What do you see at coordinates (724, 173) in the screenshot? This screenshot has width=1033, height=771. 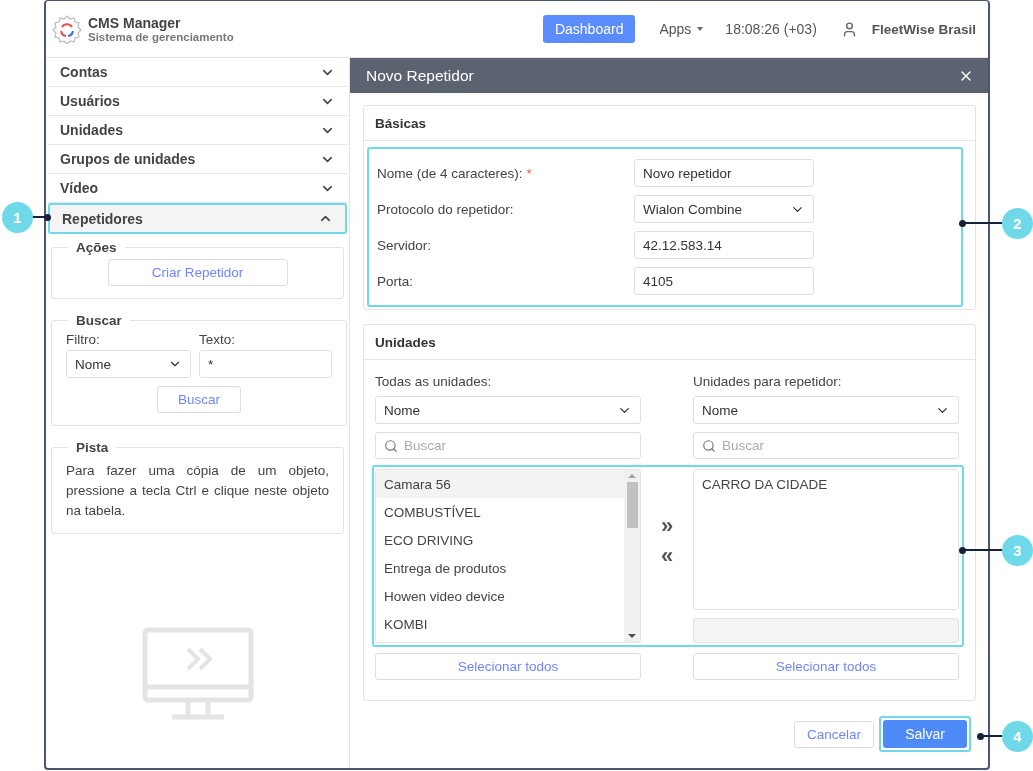 I see `input-field: Novo repetidor` at bounding box center [724, 173].